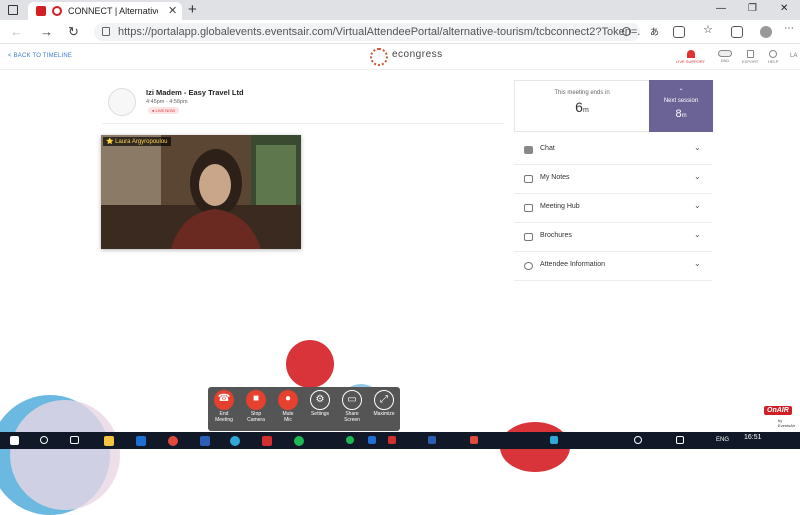 This screenshot has width=800, height=515. Describe the element at coordinates (46, 31) in the screenshot. I see `forward-arrow-icon: →` at that location.